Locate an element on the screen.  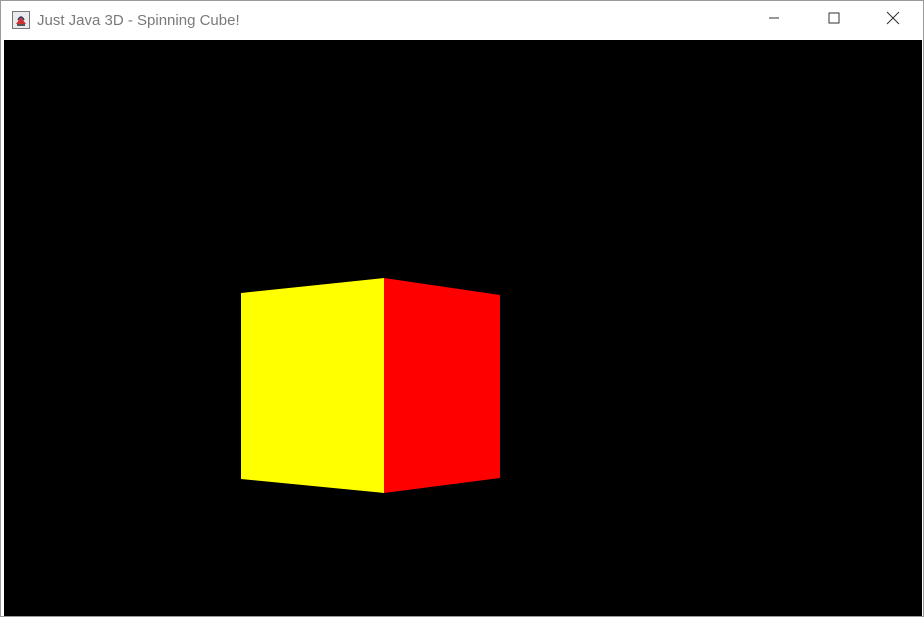
java-cup-icon is located at coordinates (21, 20).